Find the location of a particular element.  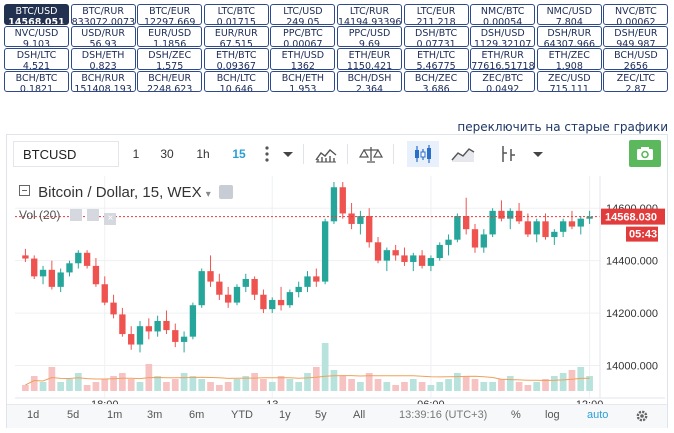

camera-icon is located at coordinates (645, 153).